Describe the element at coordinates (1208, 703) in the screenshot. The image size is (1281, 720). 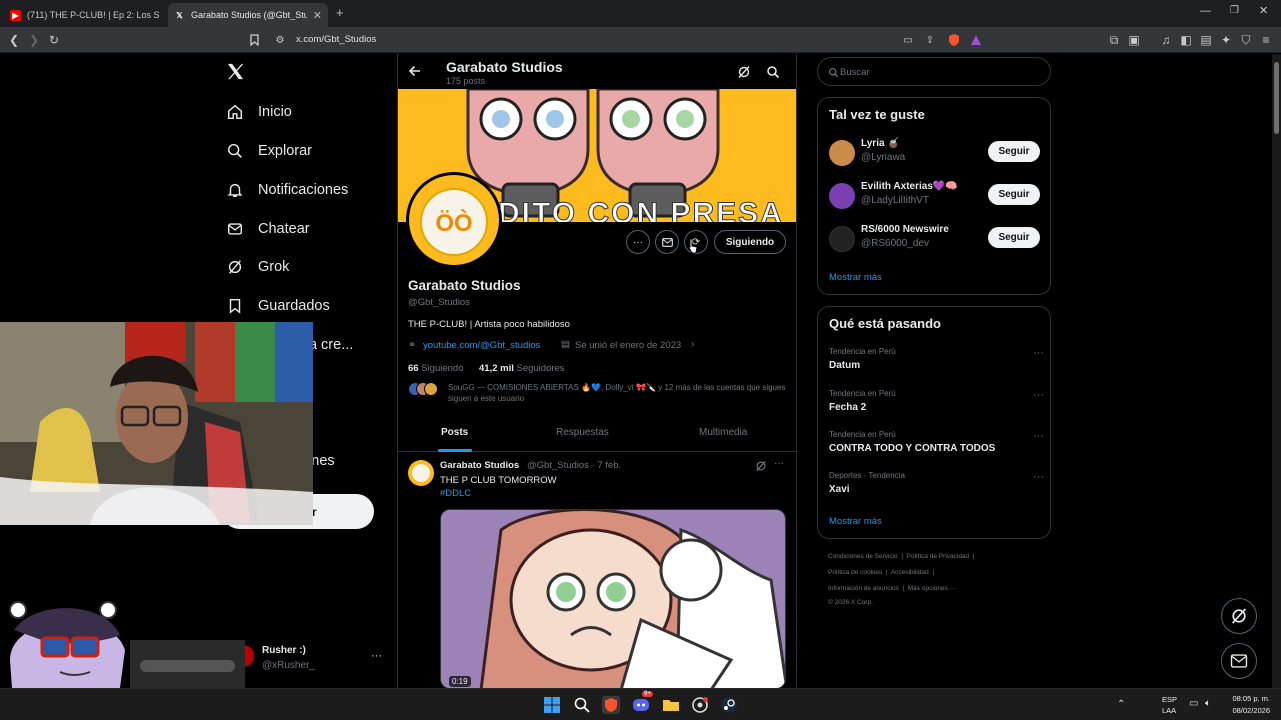
I see `volume-icon: 🔈︎` at that location.